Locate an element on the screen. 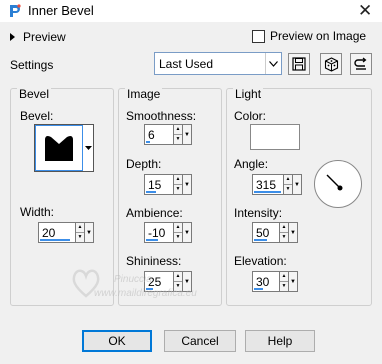 Image resolution: width=382 pixels, height=364 pixels. title-bar: Inner Bevel ✕ is located at coordinates (191, 11).